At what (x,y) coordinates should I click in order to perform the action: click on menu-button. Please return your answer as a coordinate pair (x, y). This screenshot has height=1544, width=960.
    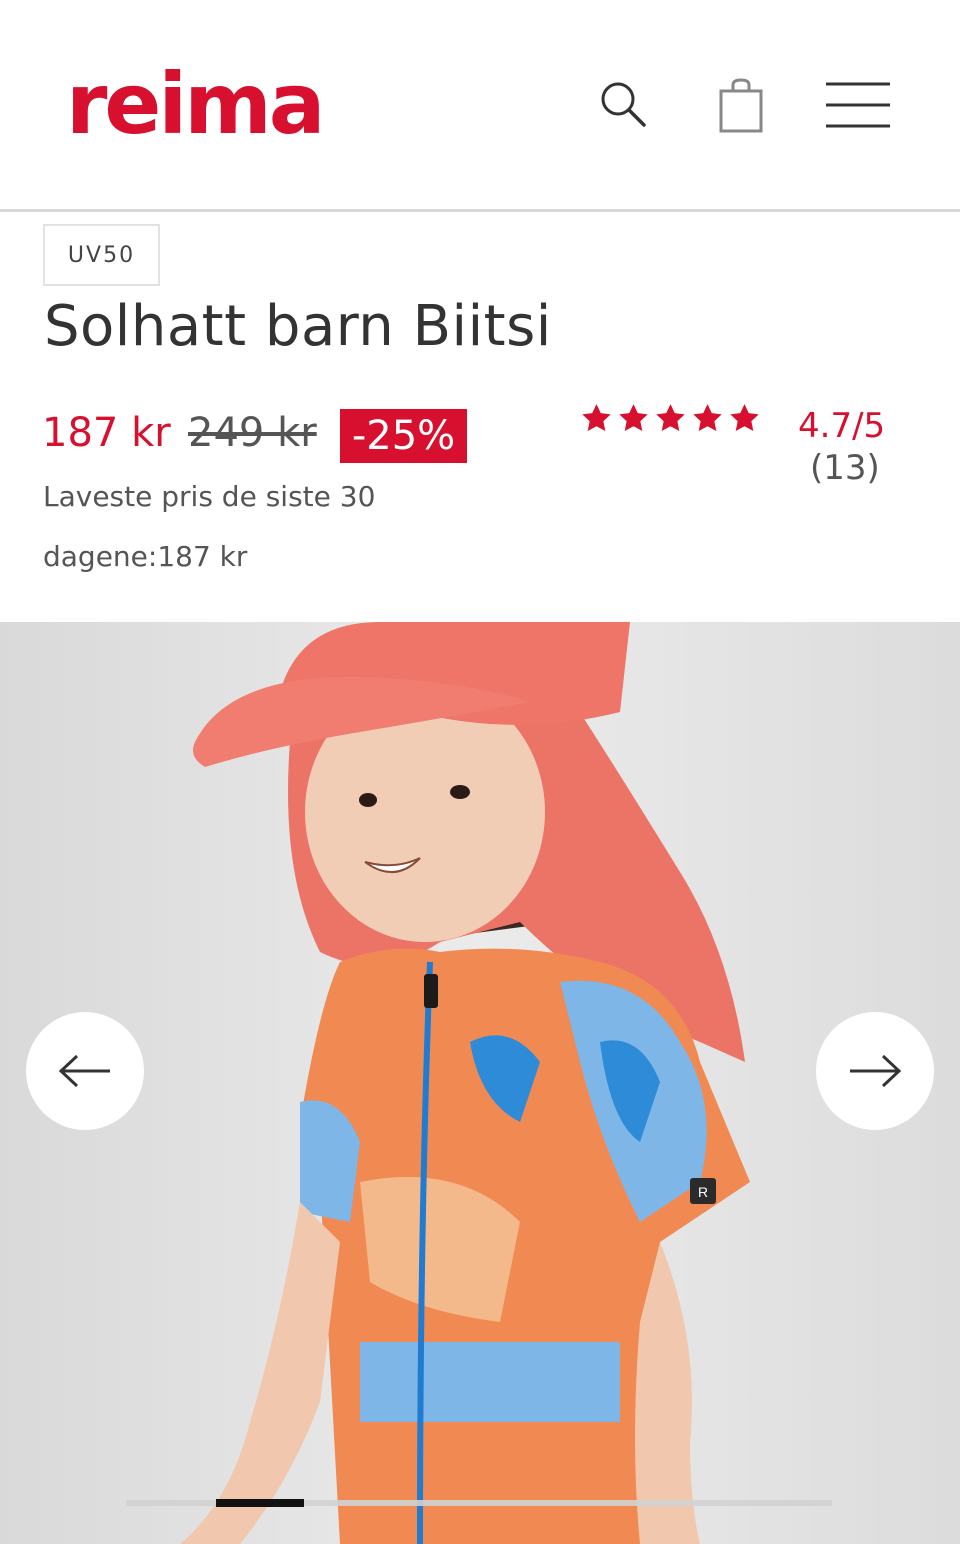
    Looking at the image, I should click on (858, 105).